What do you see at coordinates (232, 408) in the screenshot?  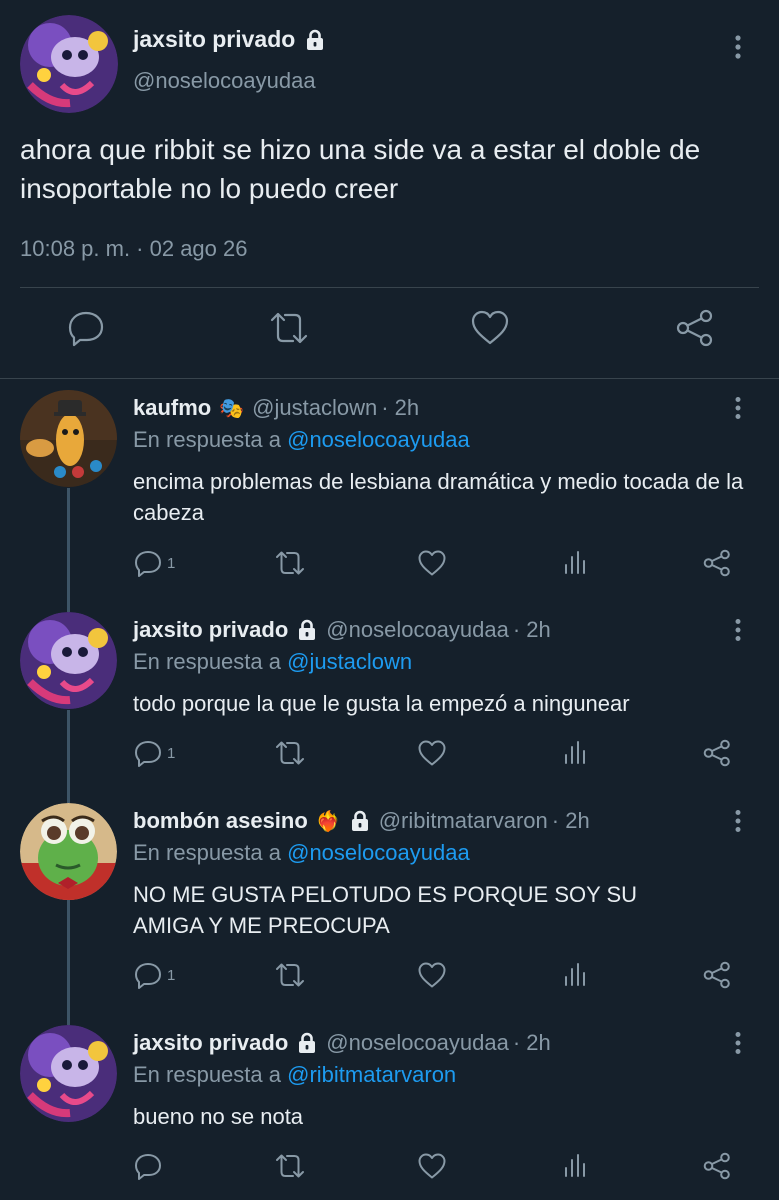 I see `name-emoji: 🎭` at bounding box center [232, 408].